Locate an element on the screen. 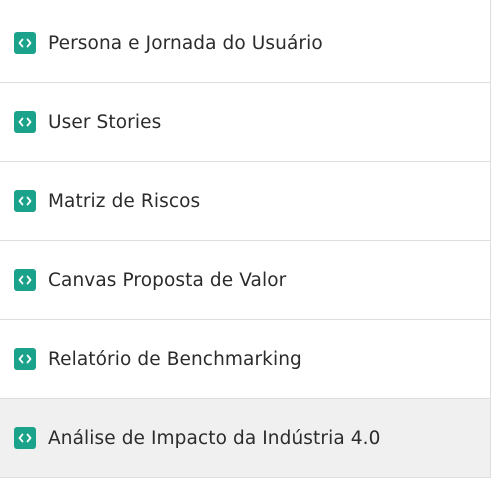  list-item-label: Análise de Impacto da Indústria 4.0 is located at coordinates (214, 438).